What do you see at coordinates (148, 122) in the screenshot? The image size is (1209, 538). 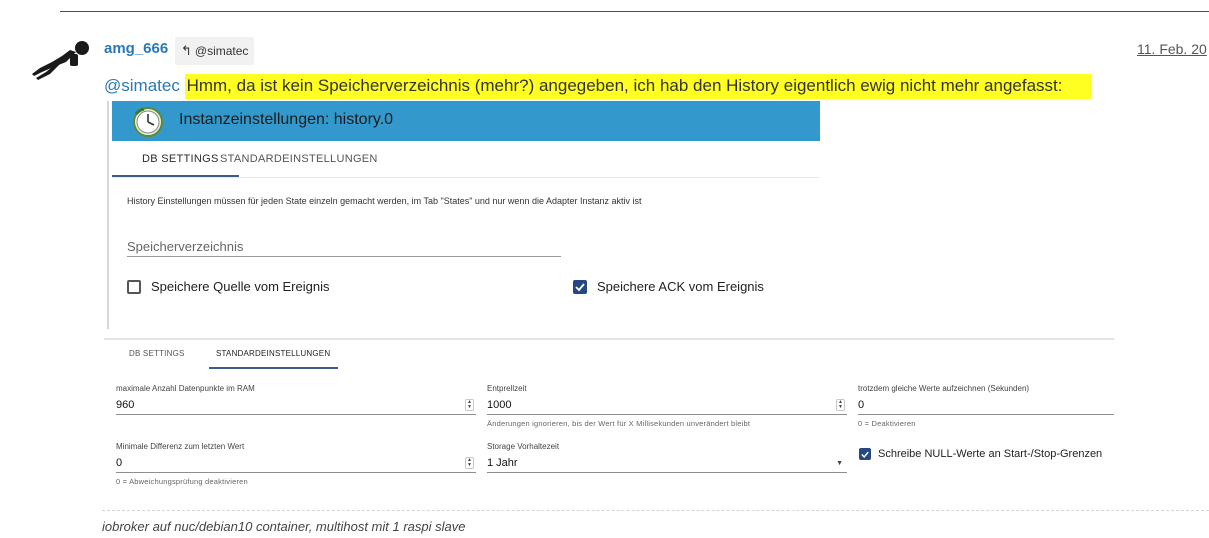 I see `clock-icon` at bounding box center [148, 122].